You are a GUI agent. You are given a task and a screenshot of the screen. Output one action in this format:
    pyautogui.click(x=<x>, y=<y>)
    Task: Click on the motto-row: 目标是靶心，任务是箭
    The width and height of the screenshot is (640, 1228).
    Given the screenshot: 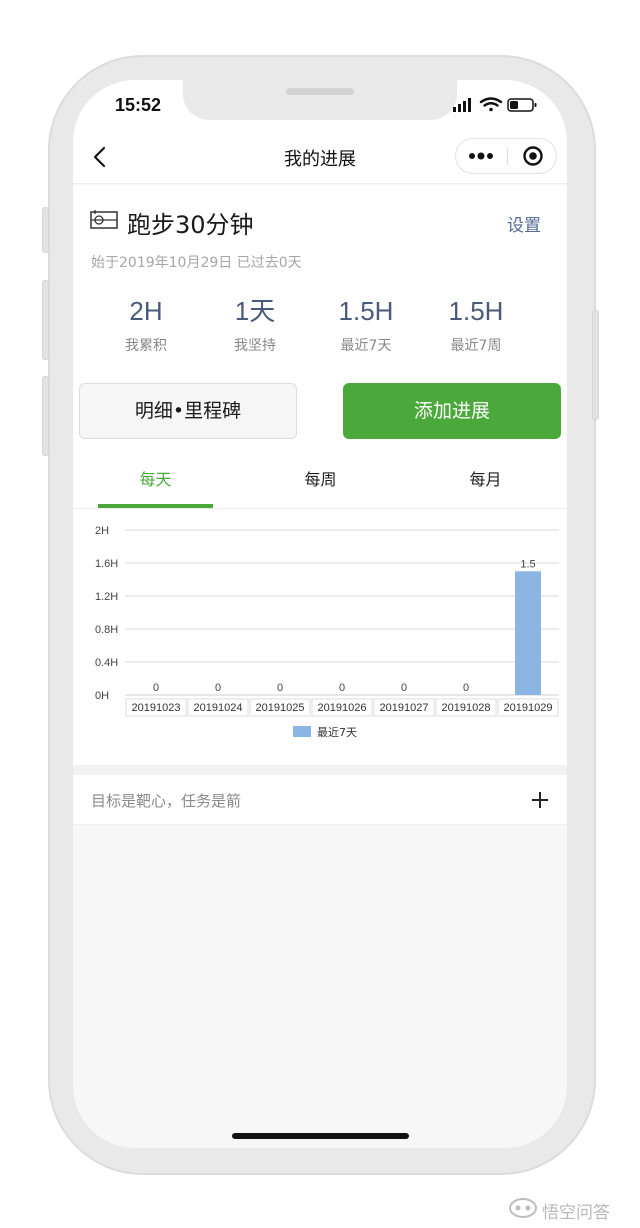 What is the action you would take?
    pyautogui.click(x=320, y=800)
    